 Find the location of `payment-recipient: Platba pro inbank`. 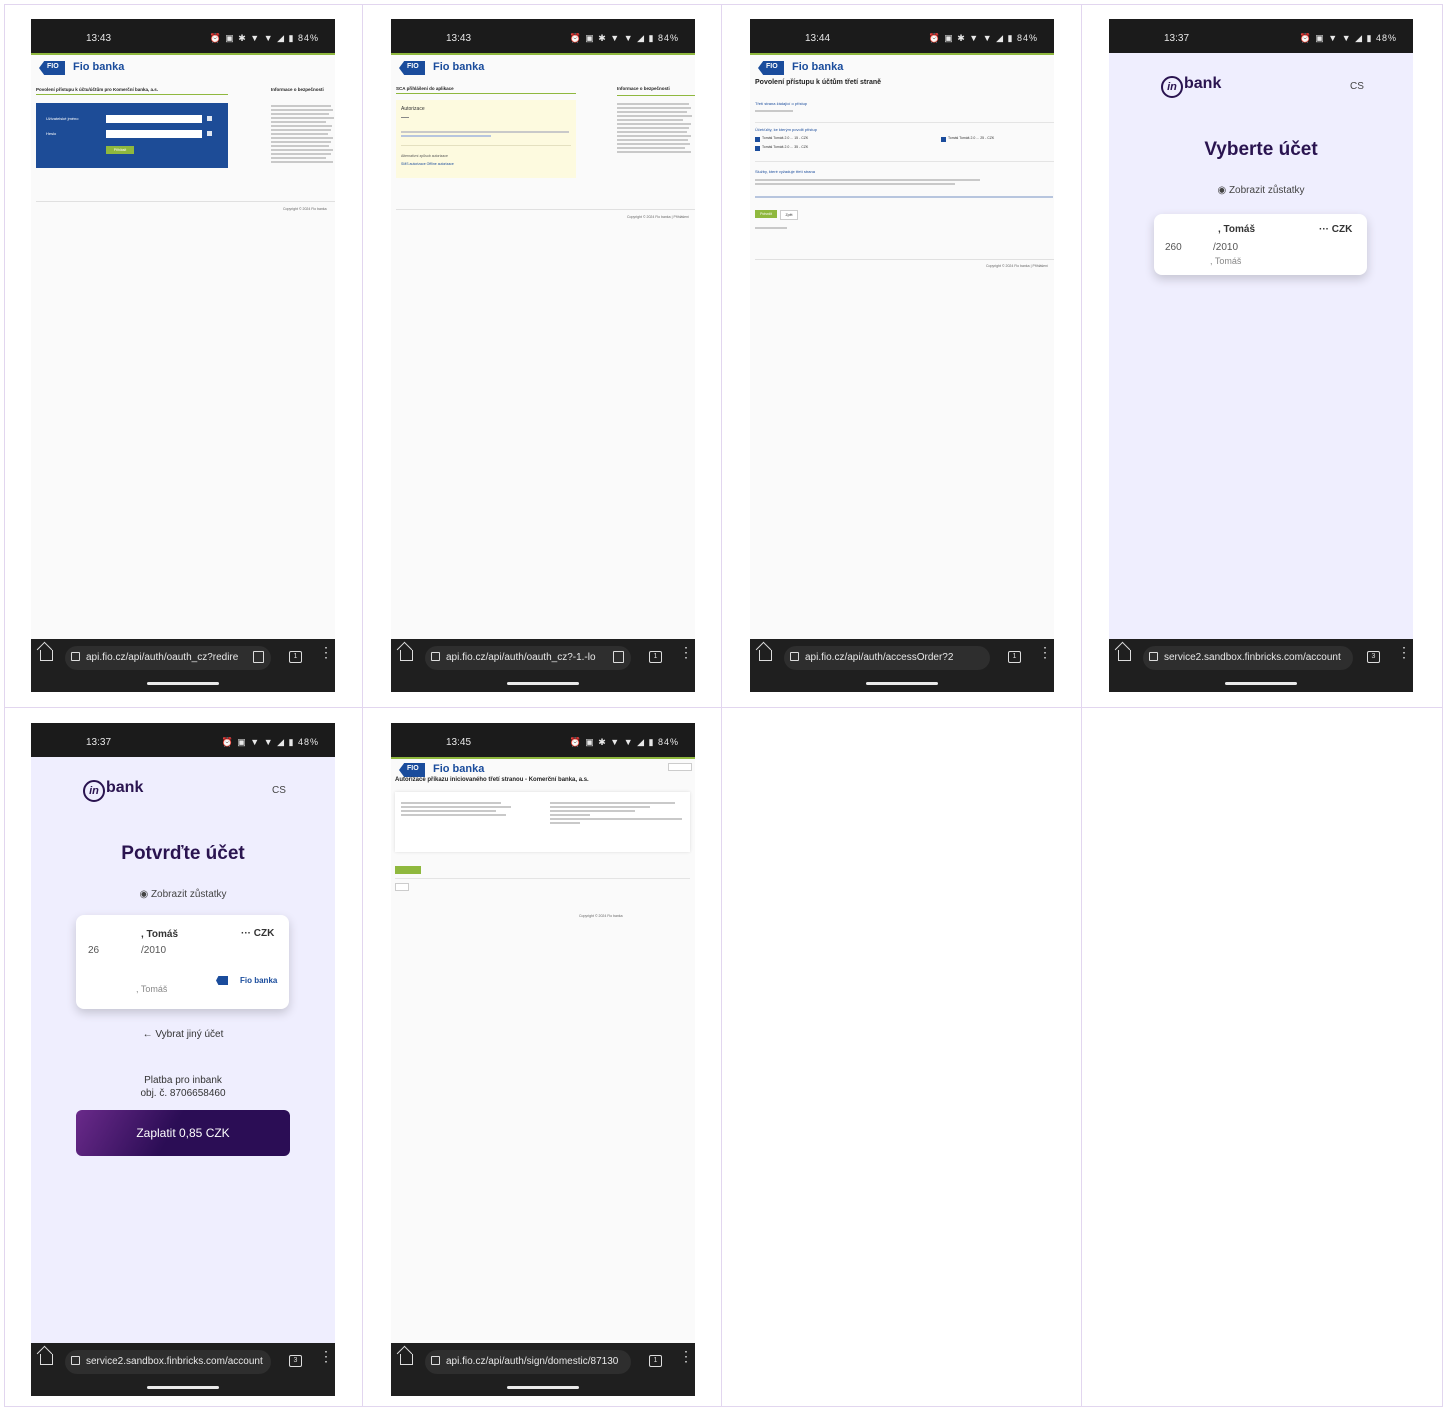

payment-recipient: Platba pro inbank is located at coordinates (183, 1080).